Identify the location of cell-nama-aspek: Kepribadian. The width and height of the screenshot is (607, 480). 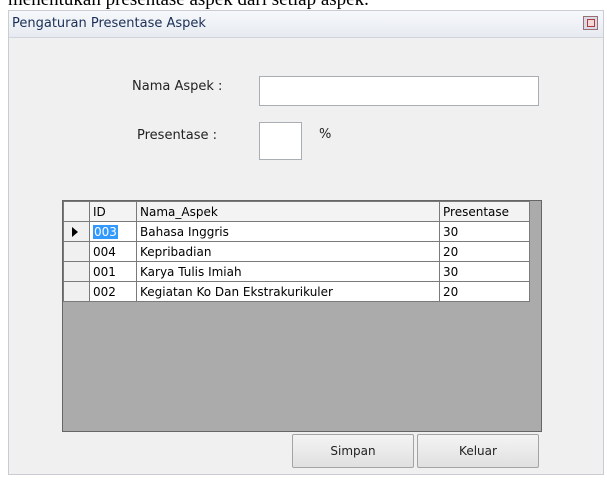
(288, 251).